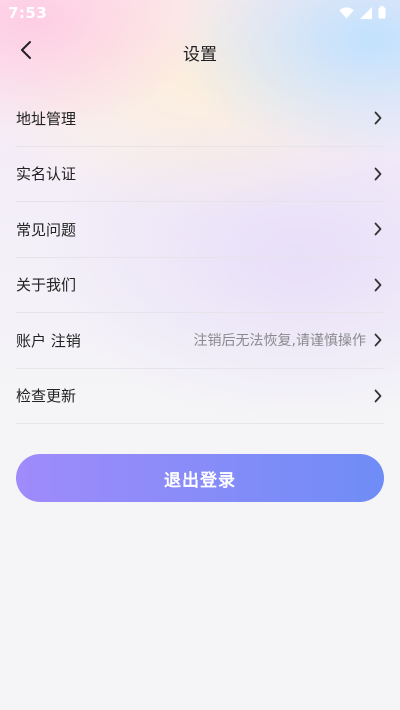 Image resolution: width=400 pixels, height=710 pixels. I want to click on status-bar: 7:53, so click(200, 13).